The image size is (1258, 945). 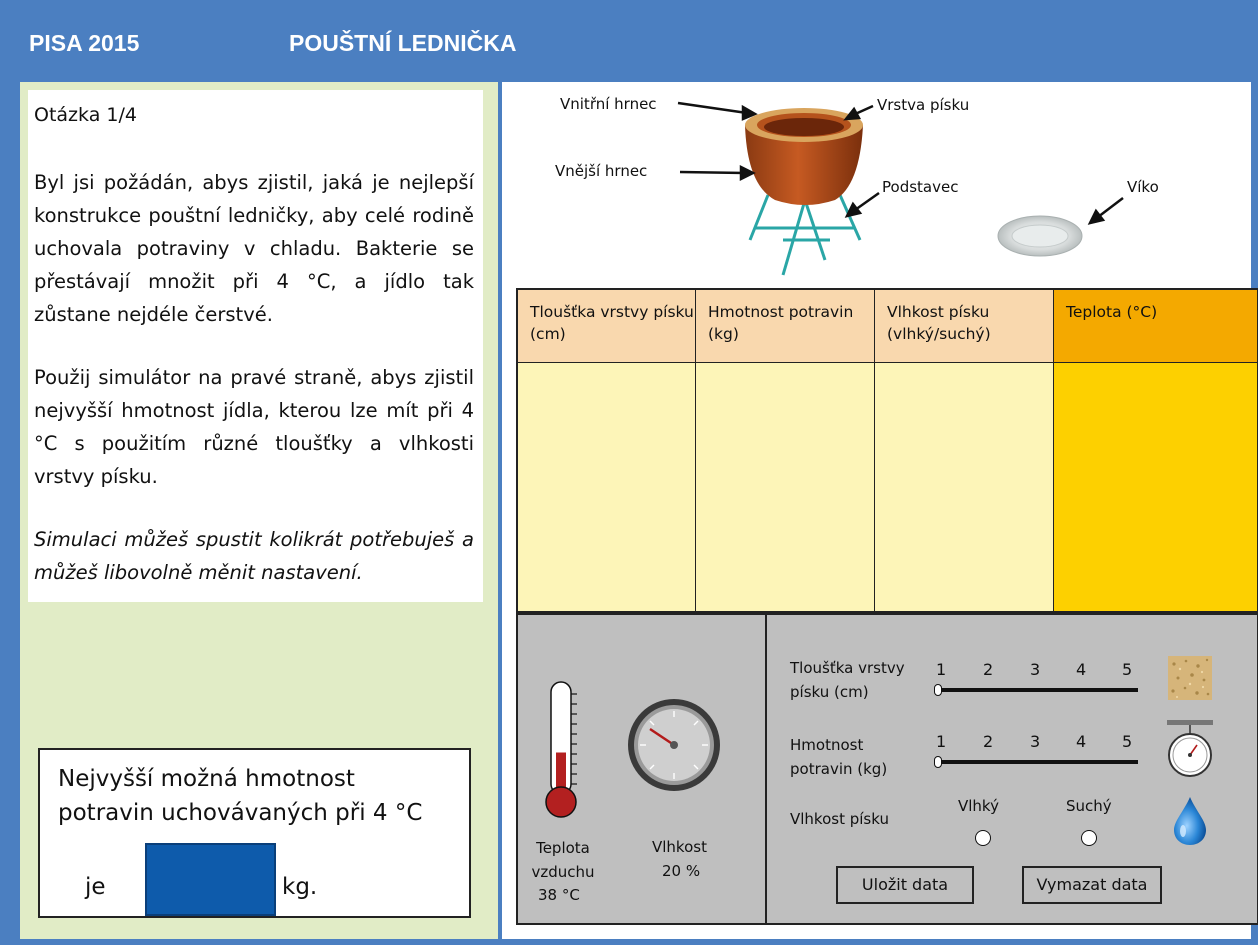 What do you see at coordinates (1089, 806) in the screenshot?
I see `moisture-option-dry-label: Suchý` at bounding box center [1089, 806].